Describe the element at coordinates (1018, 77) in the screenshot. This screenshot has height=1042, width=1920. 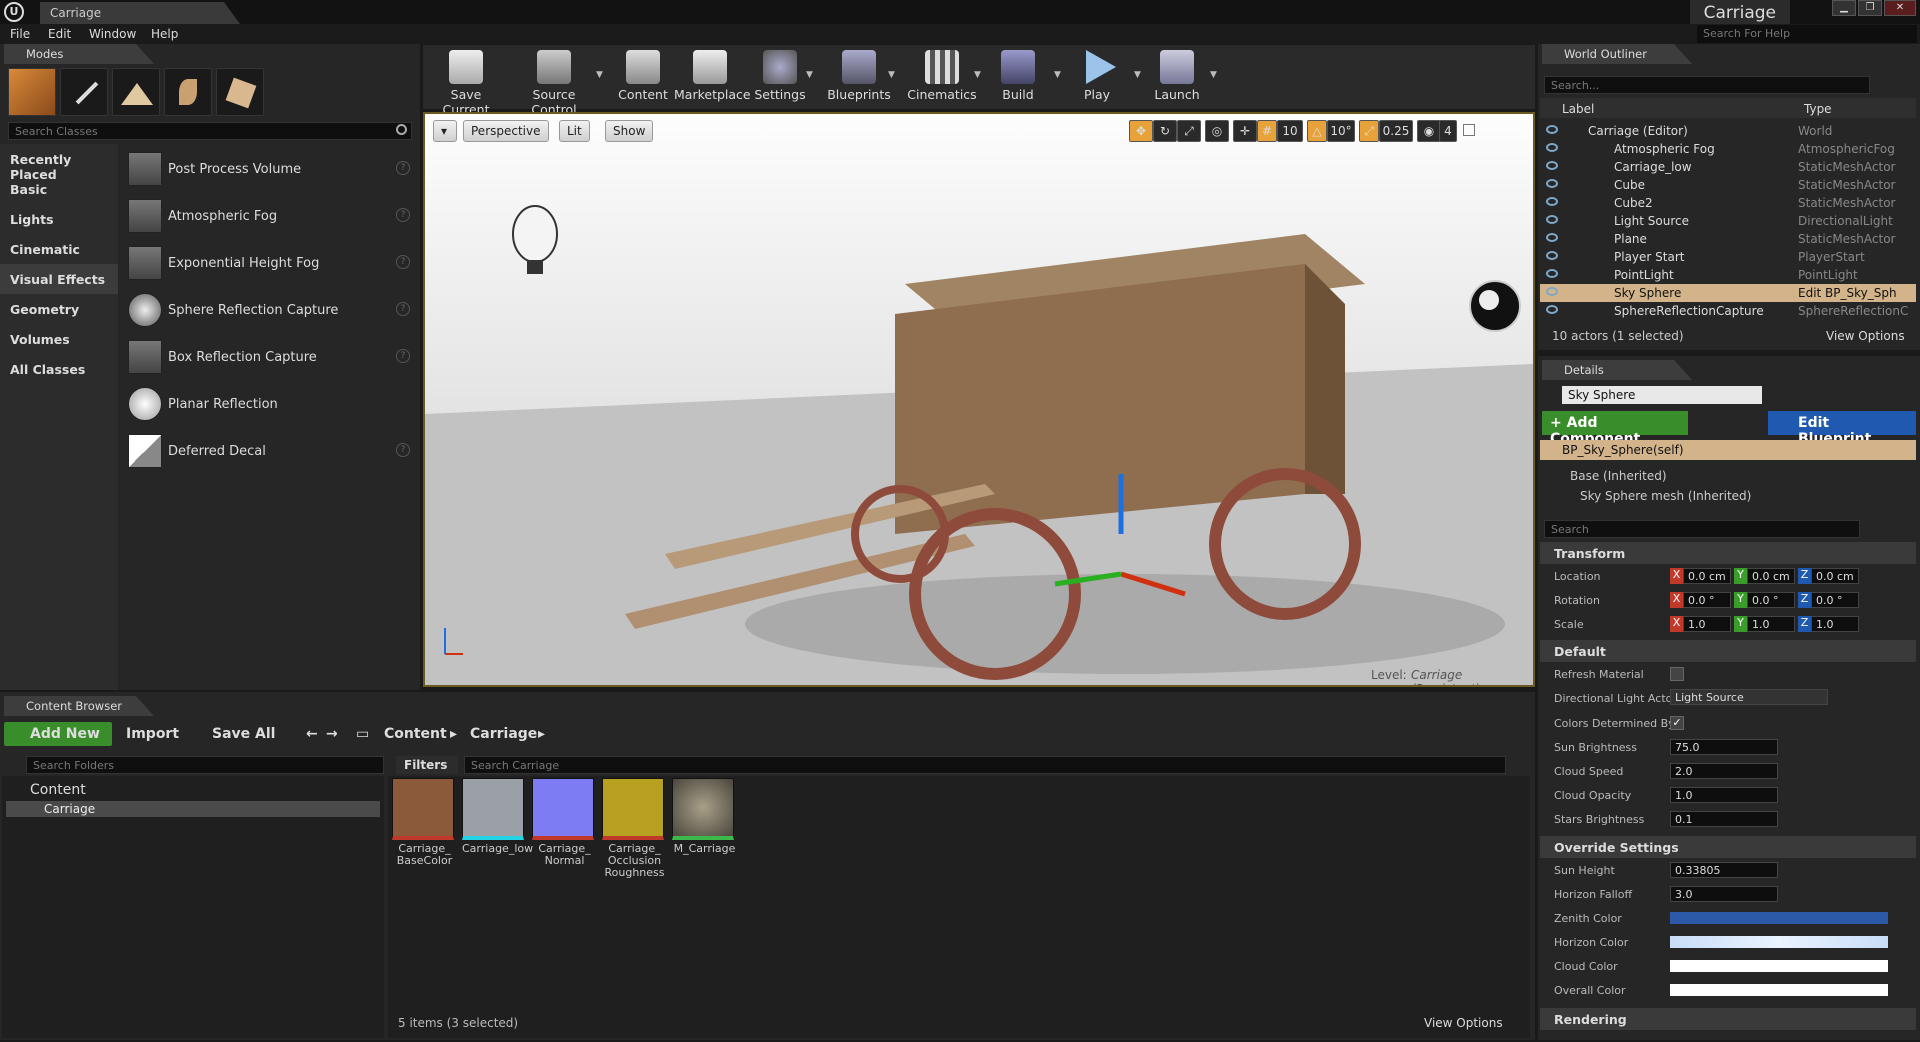
I see `build-button: Build` at that location.